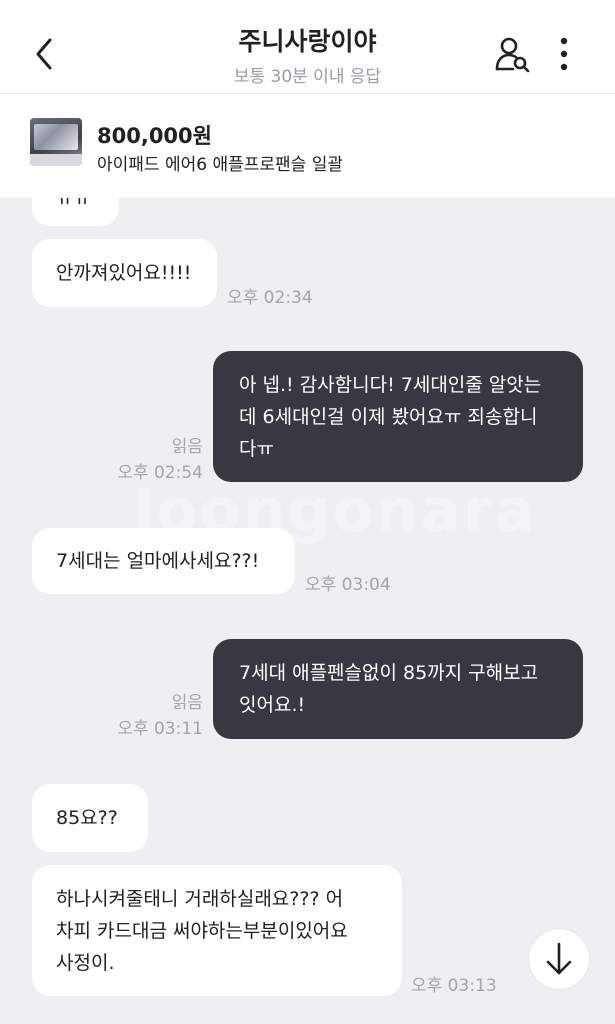  Describe the element at coordinates (307, 146) in the screenshot. I see `product-info-bar: 800,000원 아이패드 에어6 애플프로팬슬 일괄` at that location.